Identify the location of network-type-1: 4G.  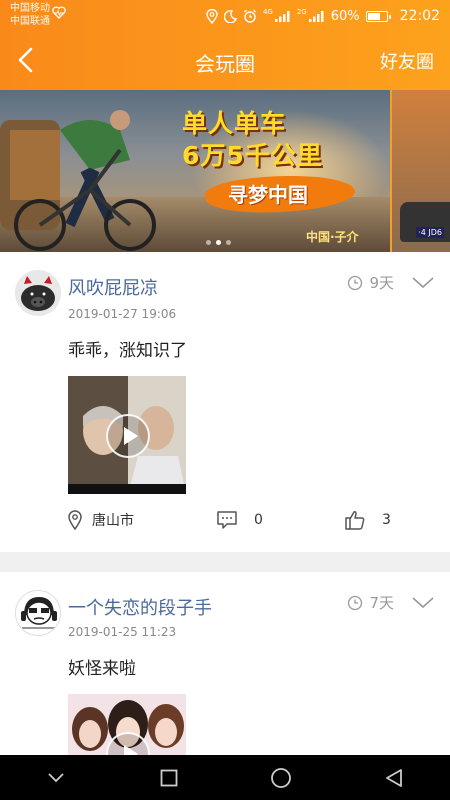
(267, 12).